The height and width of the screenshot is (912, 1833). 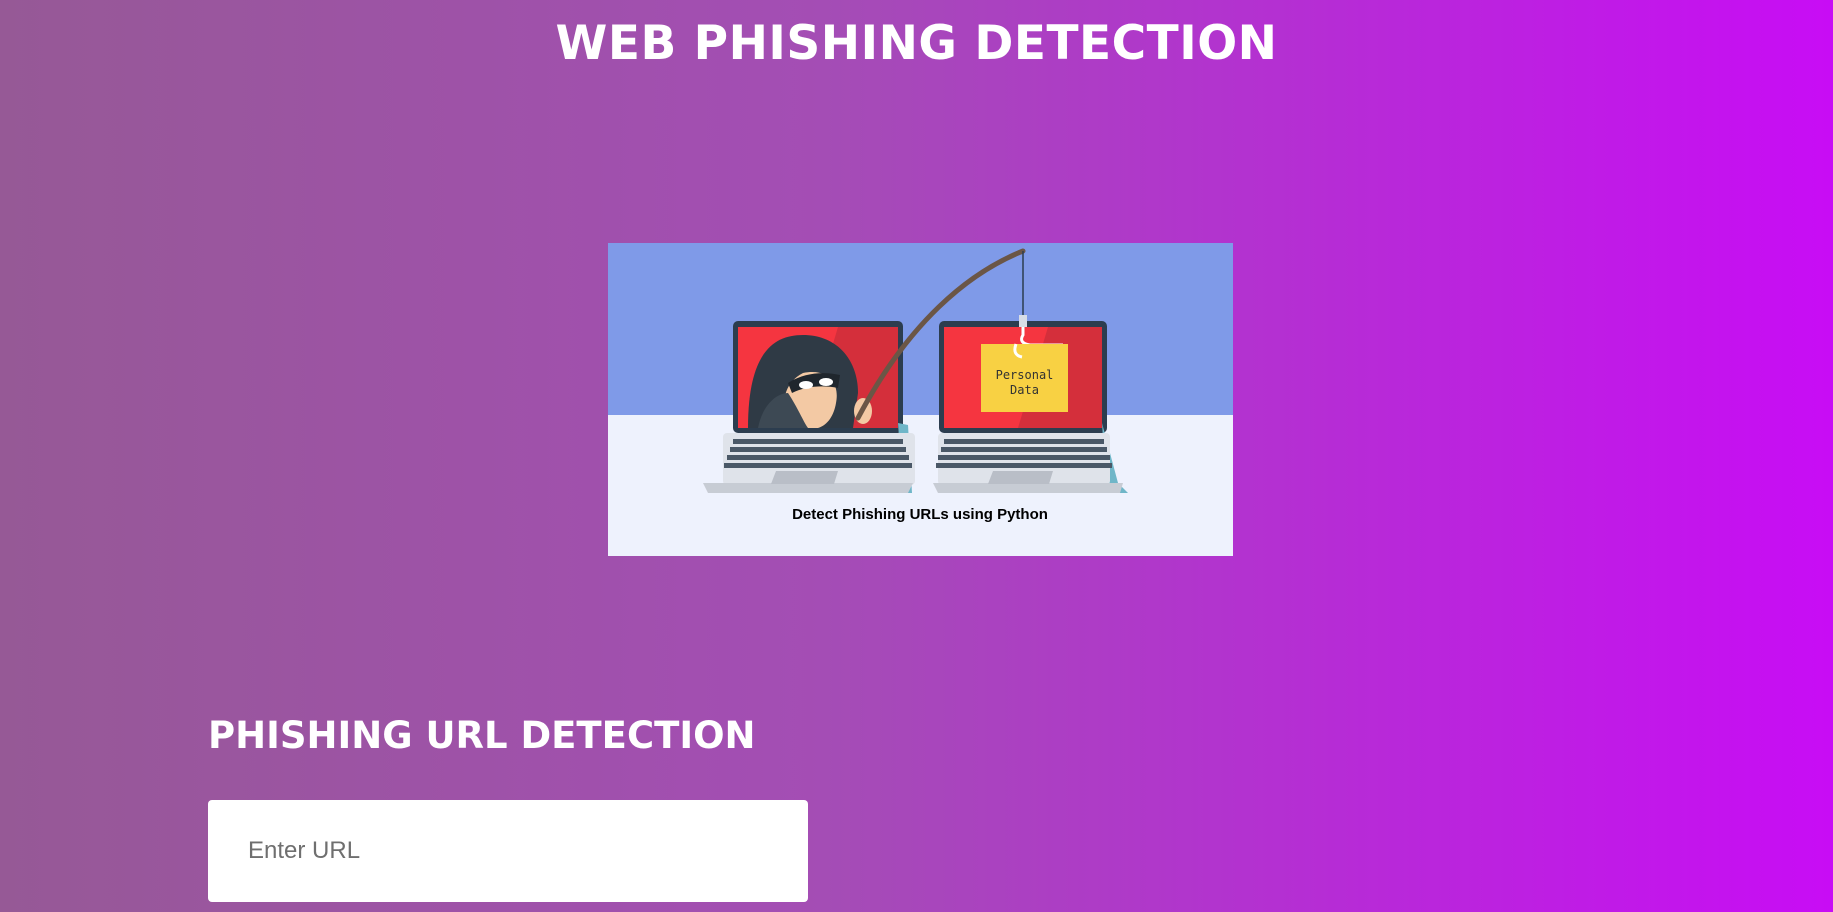 What do you see at coordinates (916, 43) in the screenshot?
I see `page-title: WEB PHISHING DETECTION` at bounding box center [916, 43].